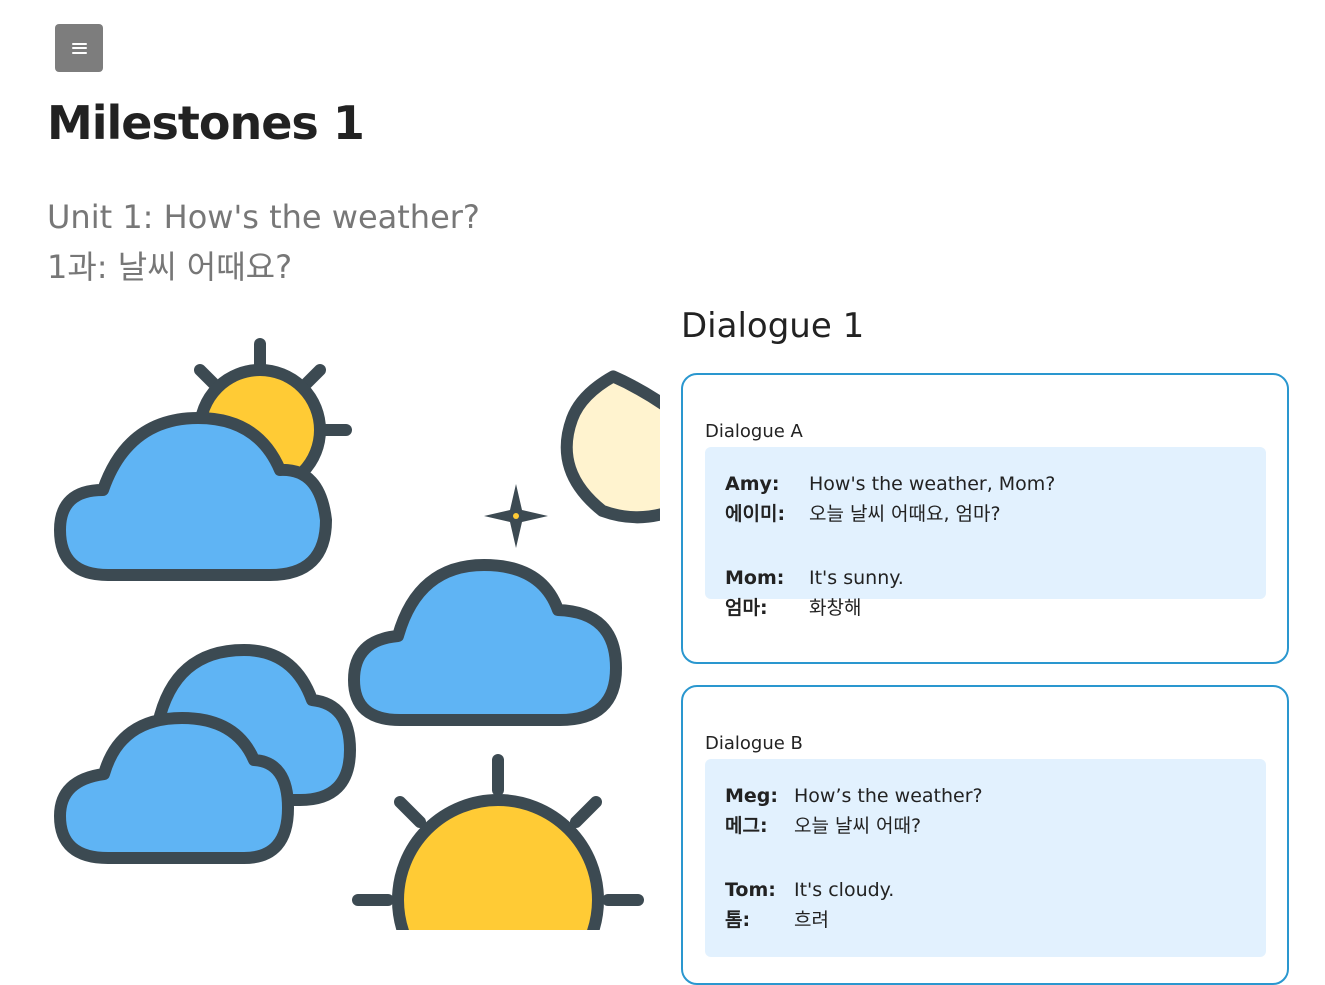  Describe the element at coordinates (888, 796) in the screenshot. I see `line-text: How’s the weather?` at that location.